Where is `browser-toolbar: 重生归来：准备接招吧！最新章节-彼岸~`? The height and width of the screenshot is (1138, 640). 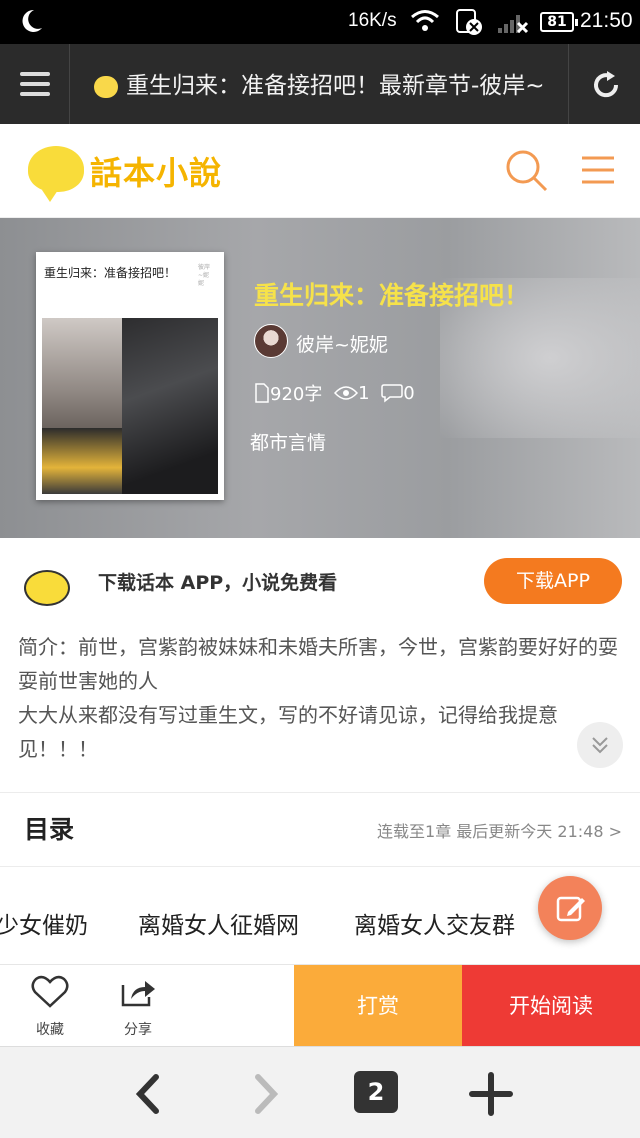 browser-toolbar: 重生归来：准备接招吧！最新章节-彼岸~ is located at coordinates (320, 84).